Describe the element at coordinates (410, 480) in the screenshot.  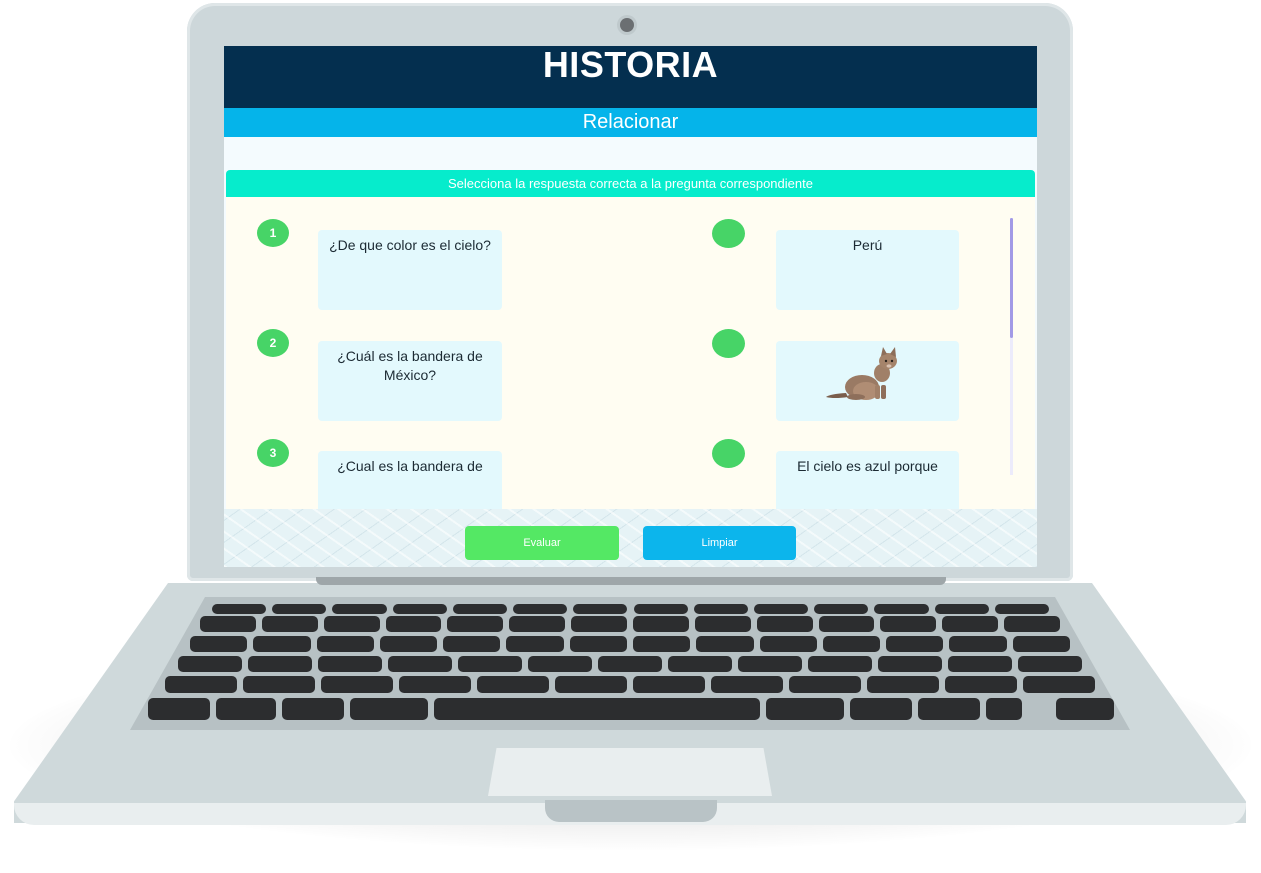
I see `question-card: ¿Cual es la bandera de` at that location.